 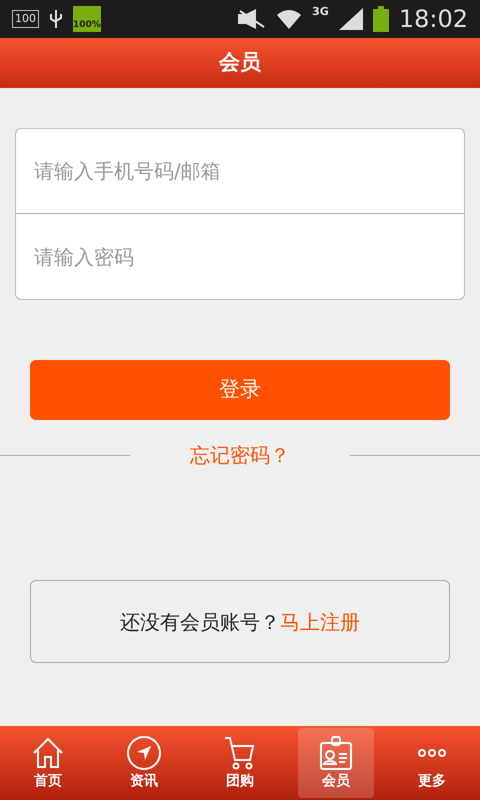 I want to click on account-field: 请输入手机号码/邮箱, so click(x=240, y=171).